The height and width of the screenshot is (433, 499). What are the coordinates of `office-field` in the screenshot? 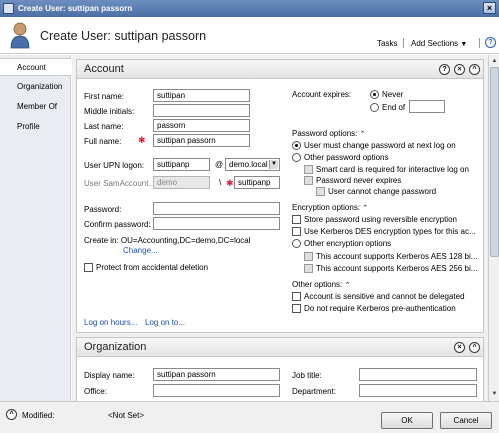 It's located at (216, 390).